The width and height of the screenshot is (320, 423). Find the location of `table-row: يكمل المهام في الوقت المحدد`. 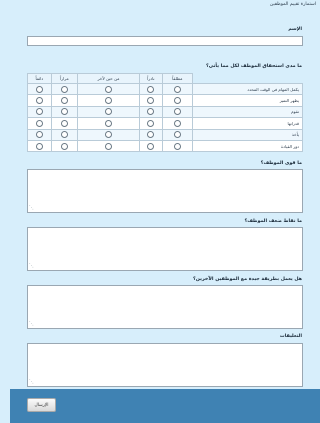

table-row: يكمل المهام في الوقت المحدد is located at coordinates (165, 89).